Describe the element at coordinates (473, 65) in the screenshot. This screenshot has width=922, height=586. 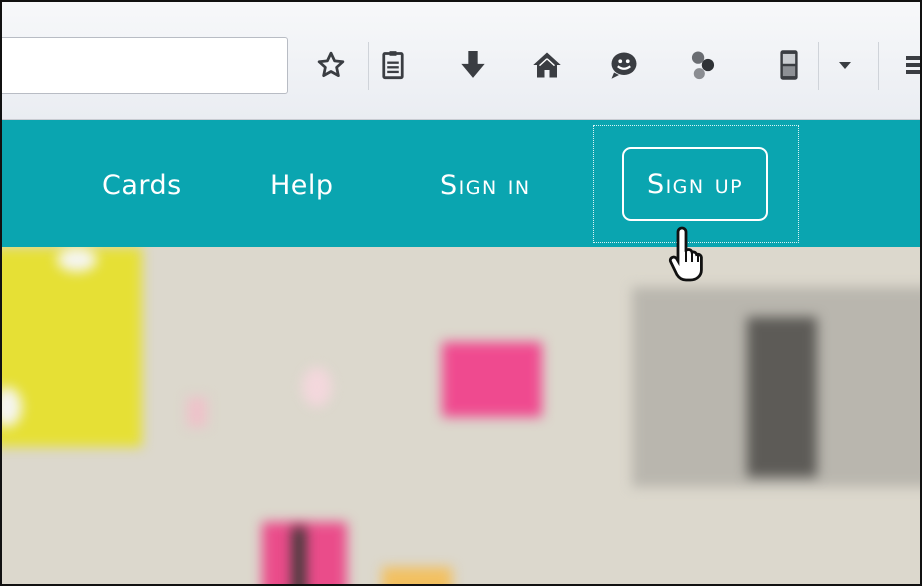
I see `download-icon` at that location.